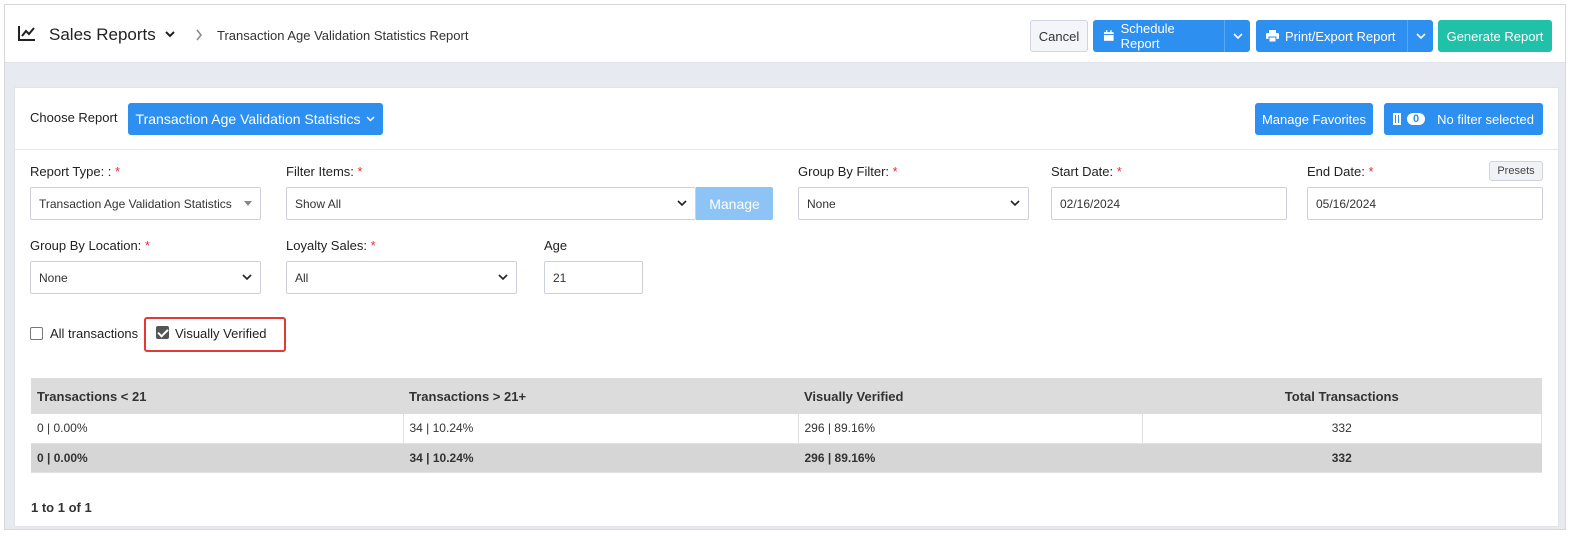  I want to click on cancel-button: Cancel, so click(1059, 36).